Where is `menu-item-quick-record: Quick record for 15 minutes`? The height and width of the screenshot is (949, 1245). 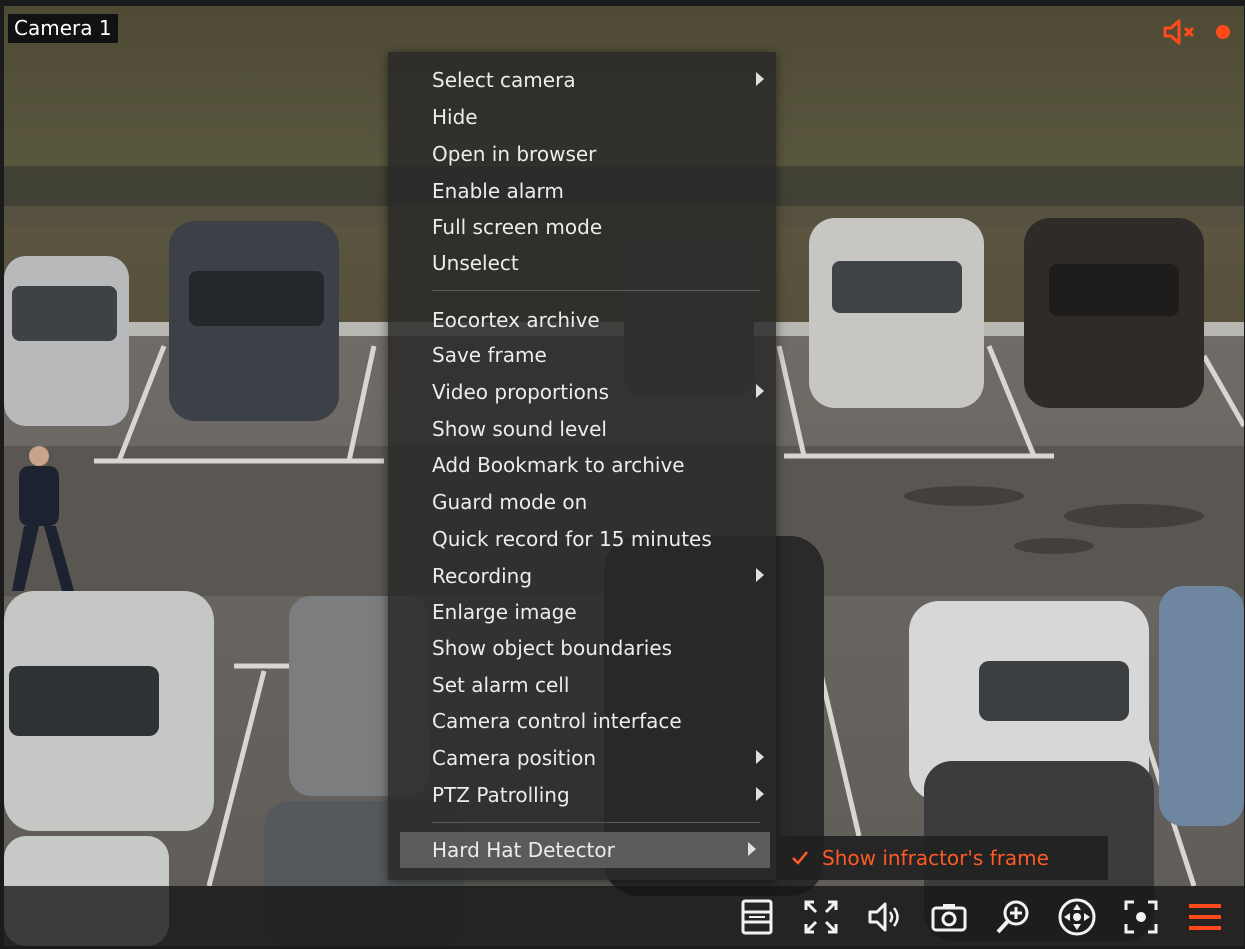 menu-item-quick-record: Quick record for 15 minutes is located at coordinates (582, 539).